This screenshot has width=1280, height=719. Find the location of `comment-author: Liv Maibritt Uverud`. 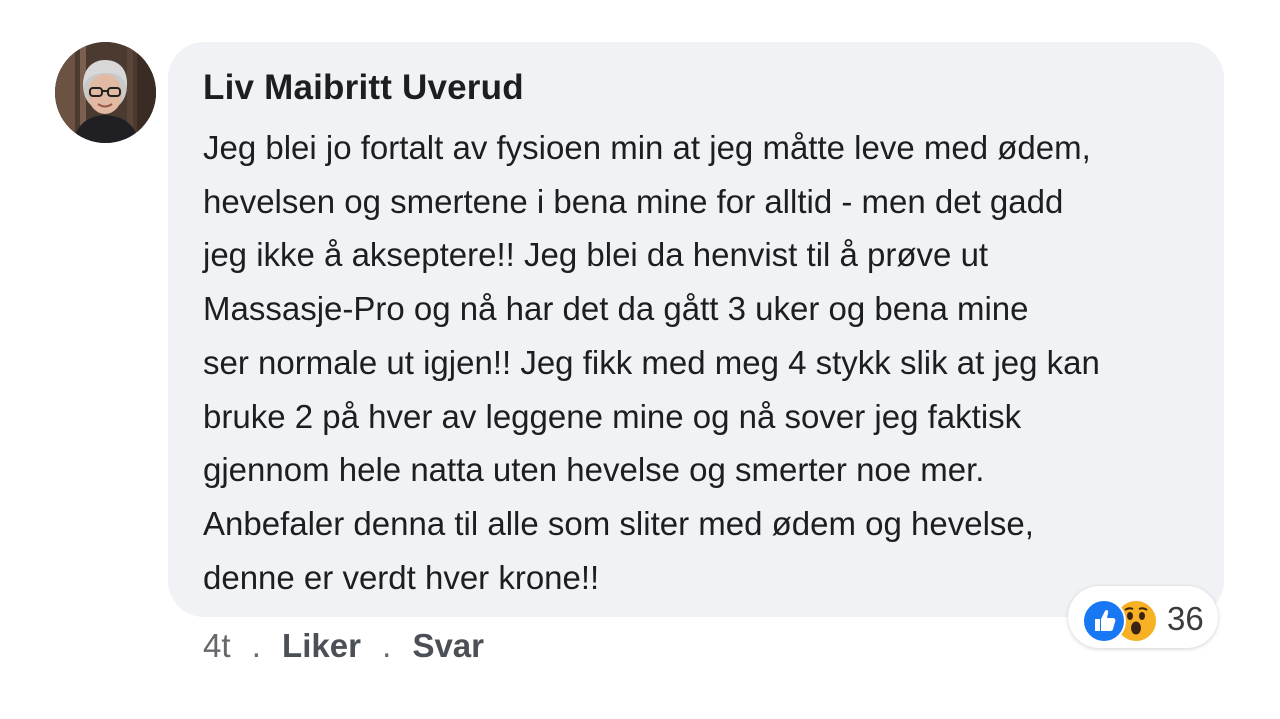

comment-author: Liv Maibritt Uverud is located at coordinates (363, 88).